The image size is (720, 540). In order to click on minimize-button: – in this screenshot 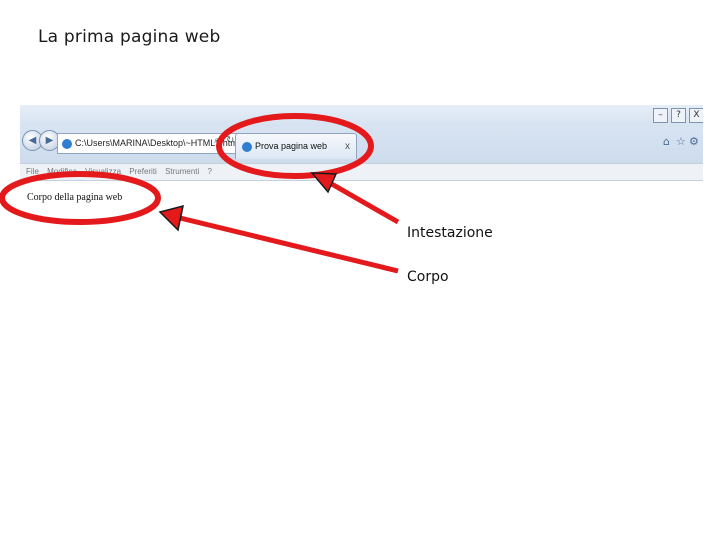, I will do `click(660, 115)`.